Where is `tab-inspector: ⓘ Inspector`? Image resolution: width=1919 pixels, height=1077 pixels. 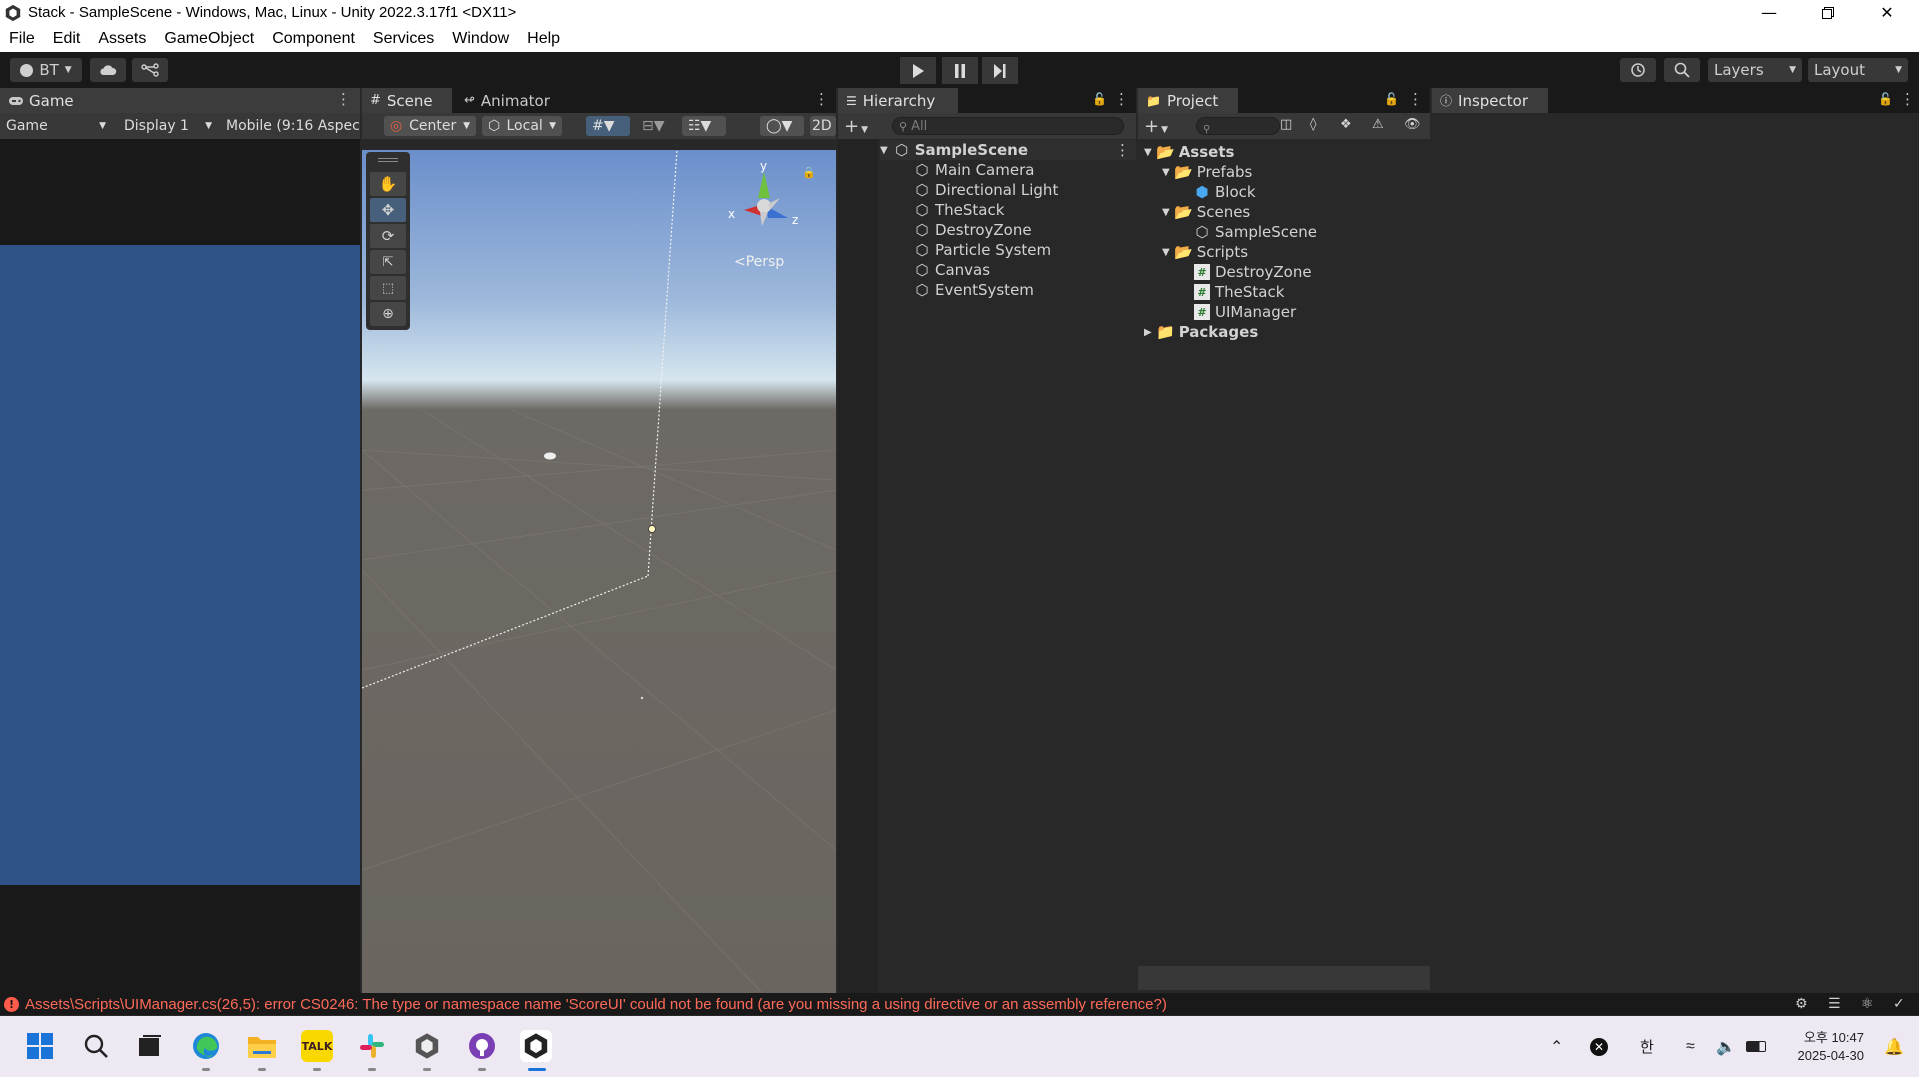
tab-inspector: ⓘ Inspector is located at coordinates (1490, 100).